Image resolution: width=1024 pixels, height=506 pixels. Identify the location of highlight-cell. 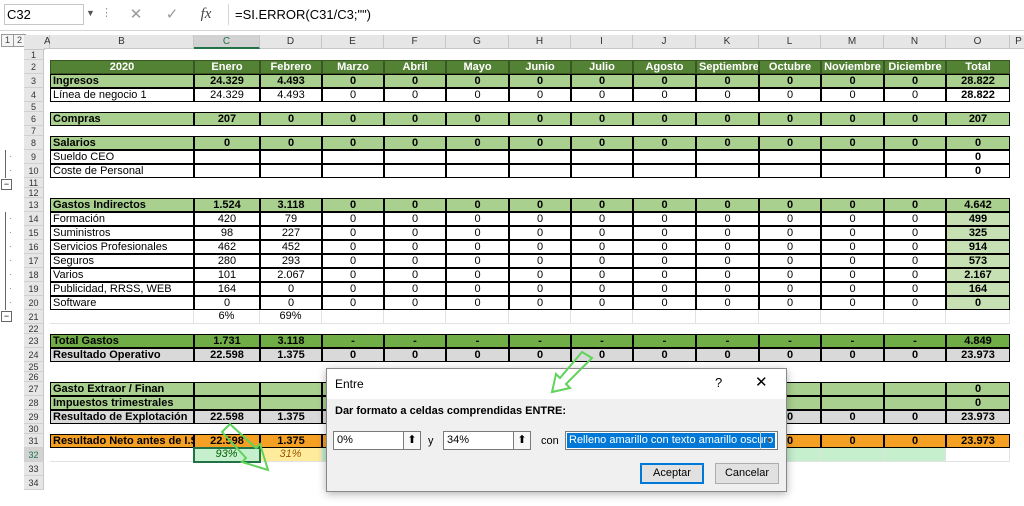
(852, 455).